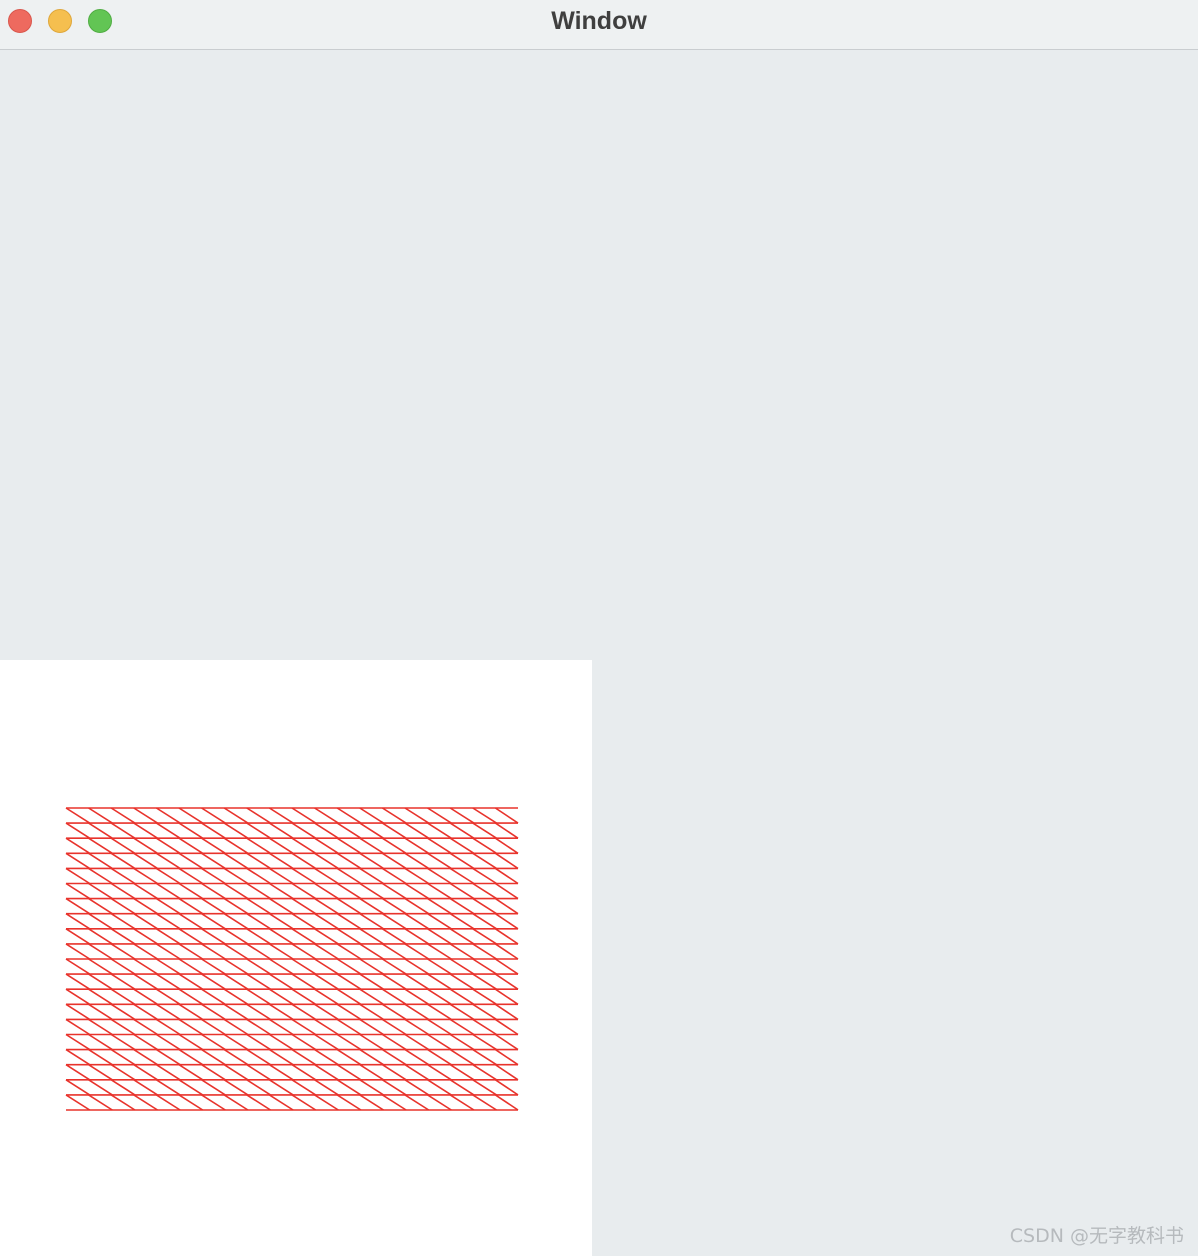 This screenshot has width=1198, height=1256. What do you see at coordinates (1096, 1236) in the screenshot?
I see `watermark: CSDN @无字教科书` at bounding box center [1096, 1236].